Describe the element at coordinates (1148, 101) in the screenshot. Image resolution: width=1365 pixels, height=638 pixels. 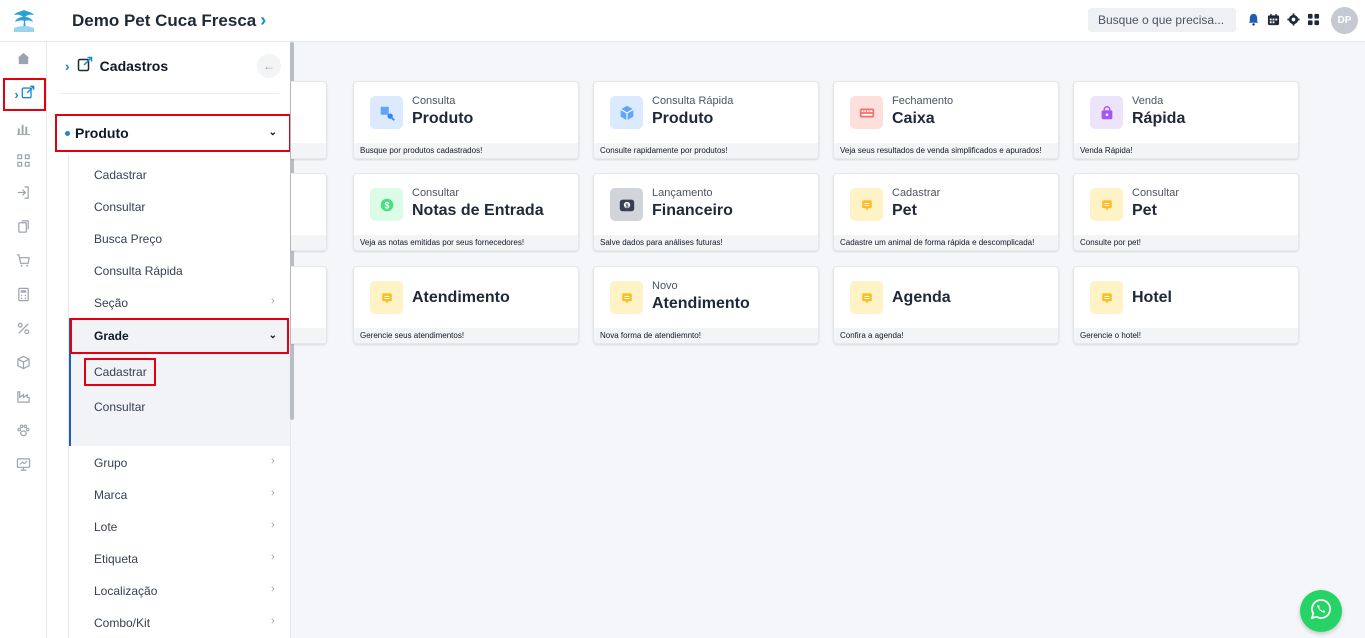
I see `card-subtitle: Venda` at that location.